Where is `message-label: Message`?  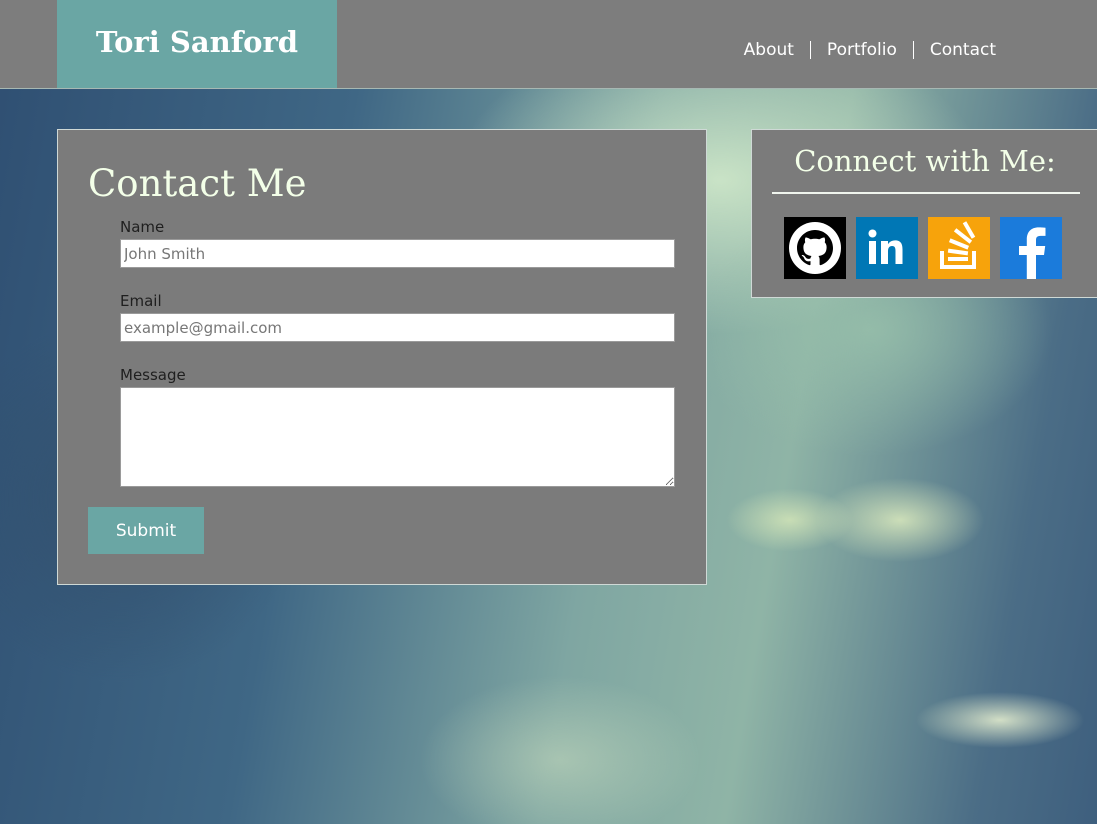 message-label: Message is located at coordinates (153, 375).